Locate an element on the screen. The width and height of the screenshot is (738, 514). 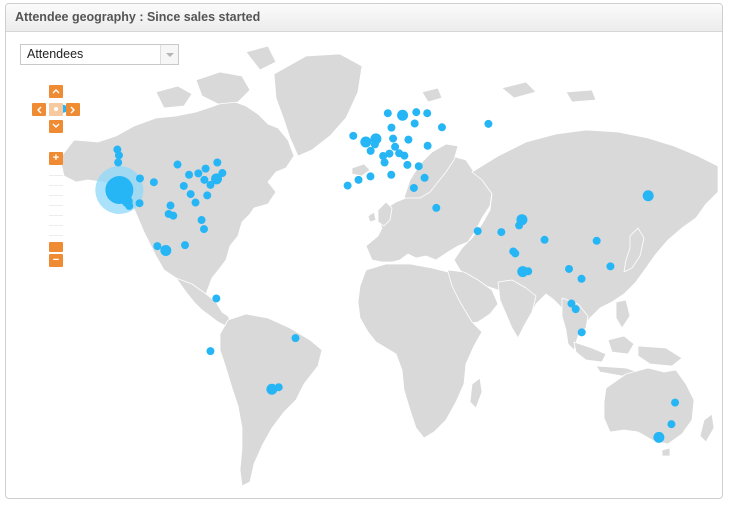
pan-up-button is located at coordinates (56, 91).